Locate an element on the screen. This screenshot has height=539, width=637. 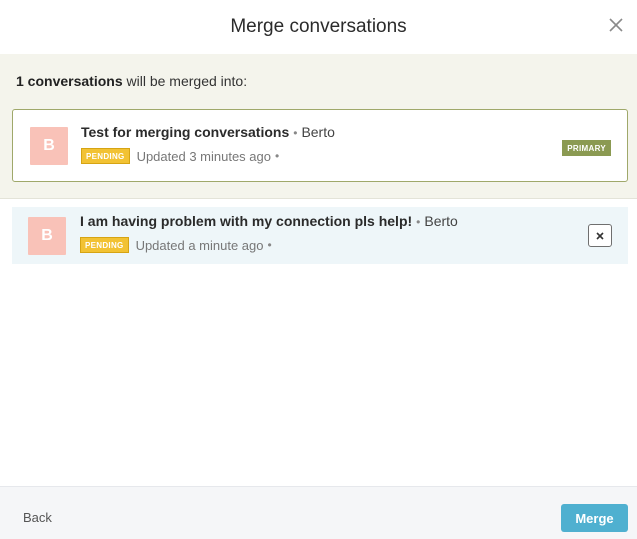
back-button: Back is located at coordinates (37, 517).